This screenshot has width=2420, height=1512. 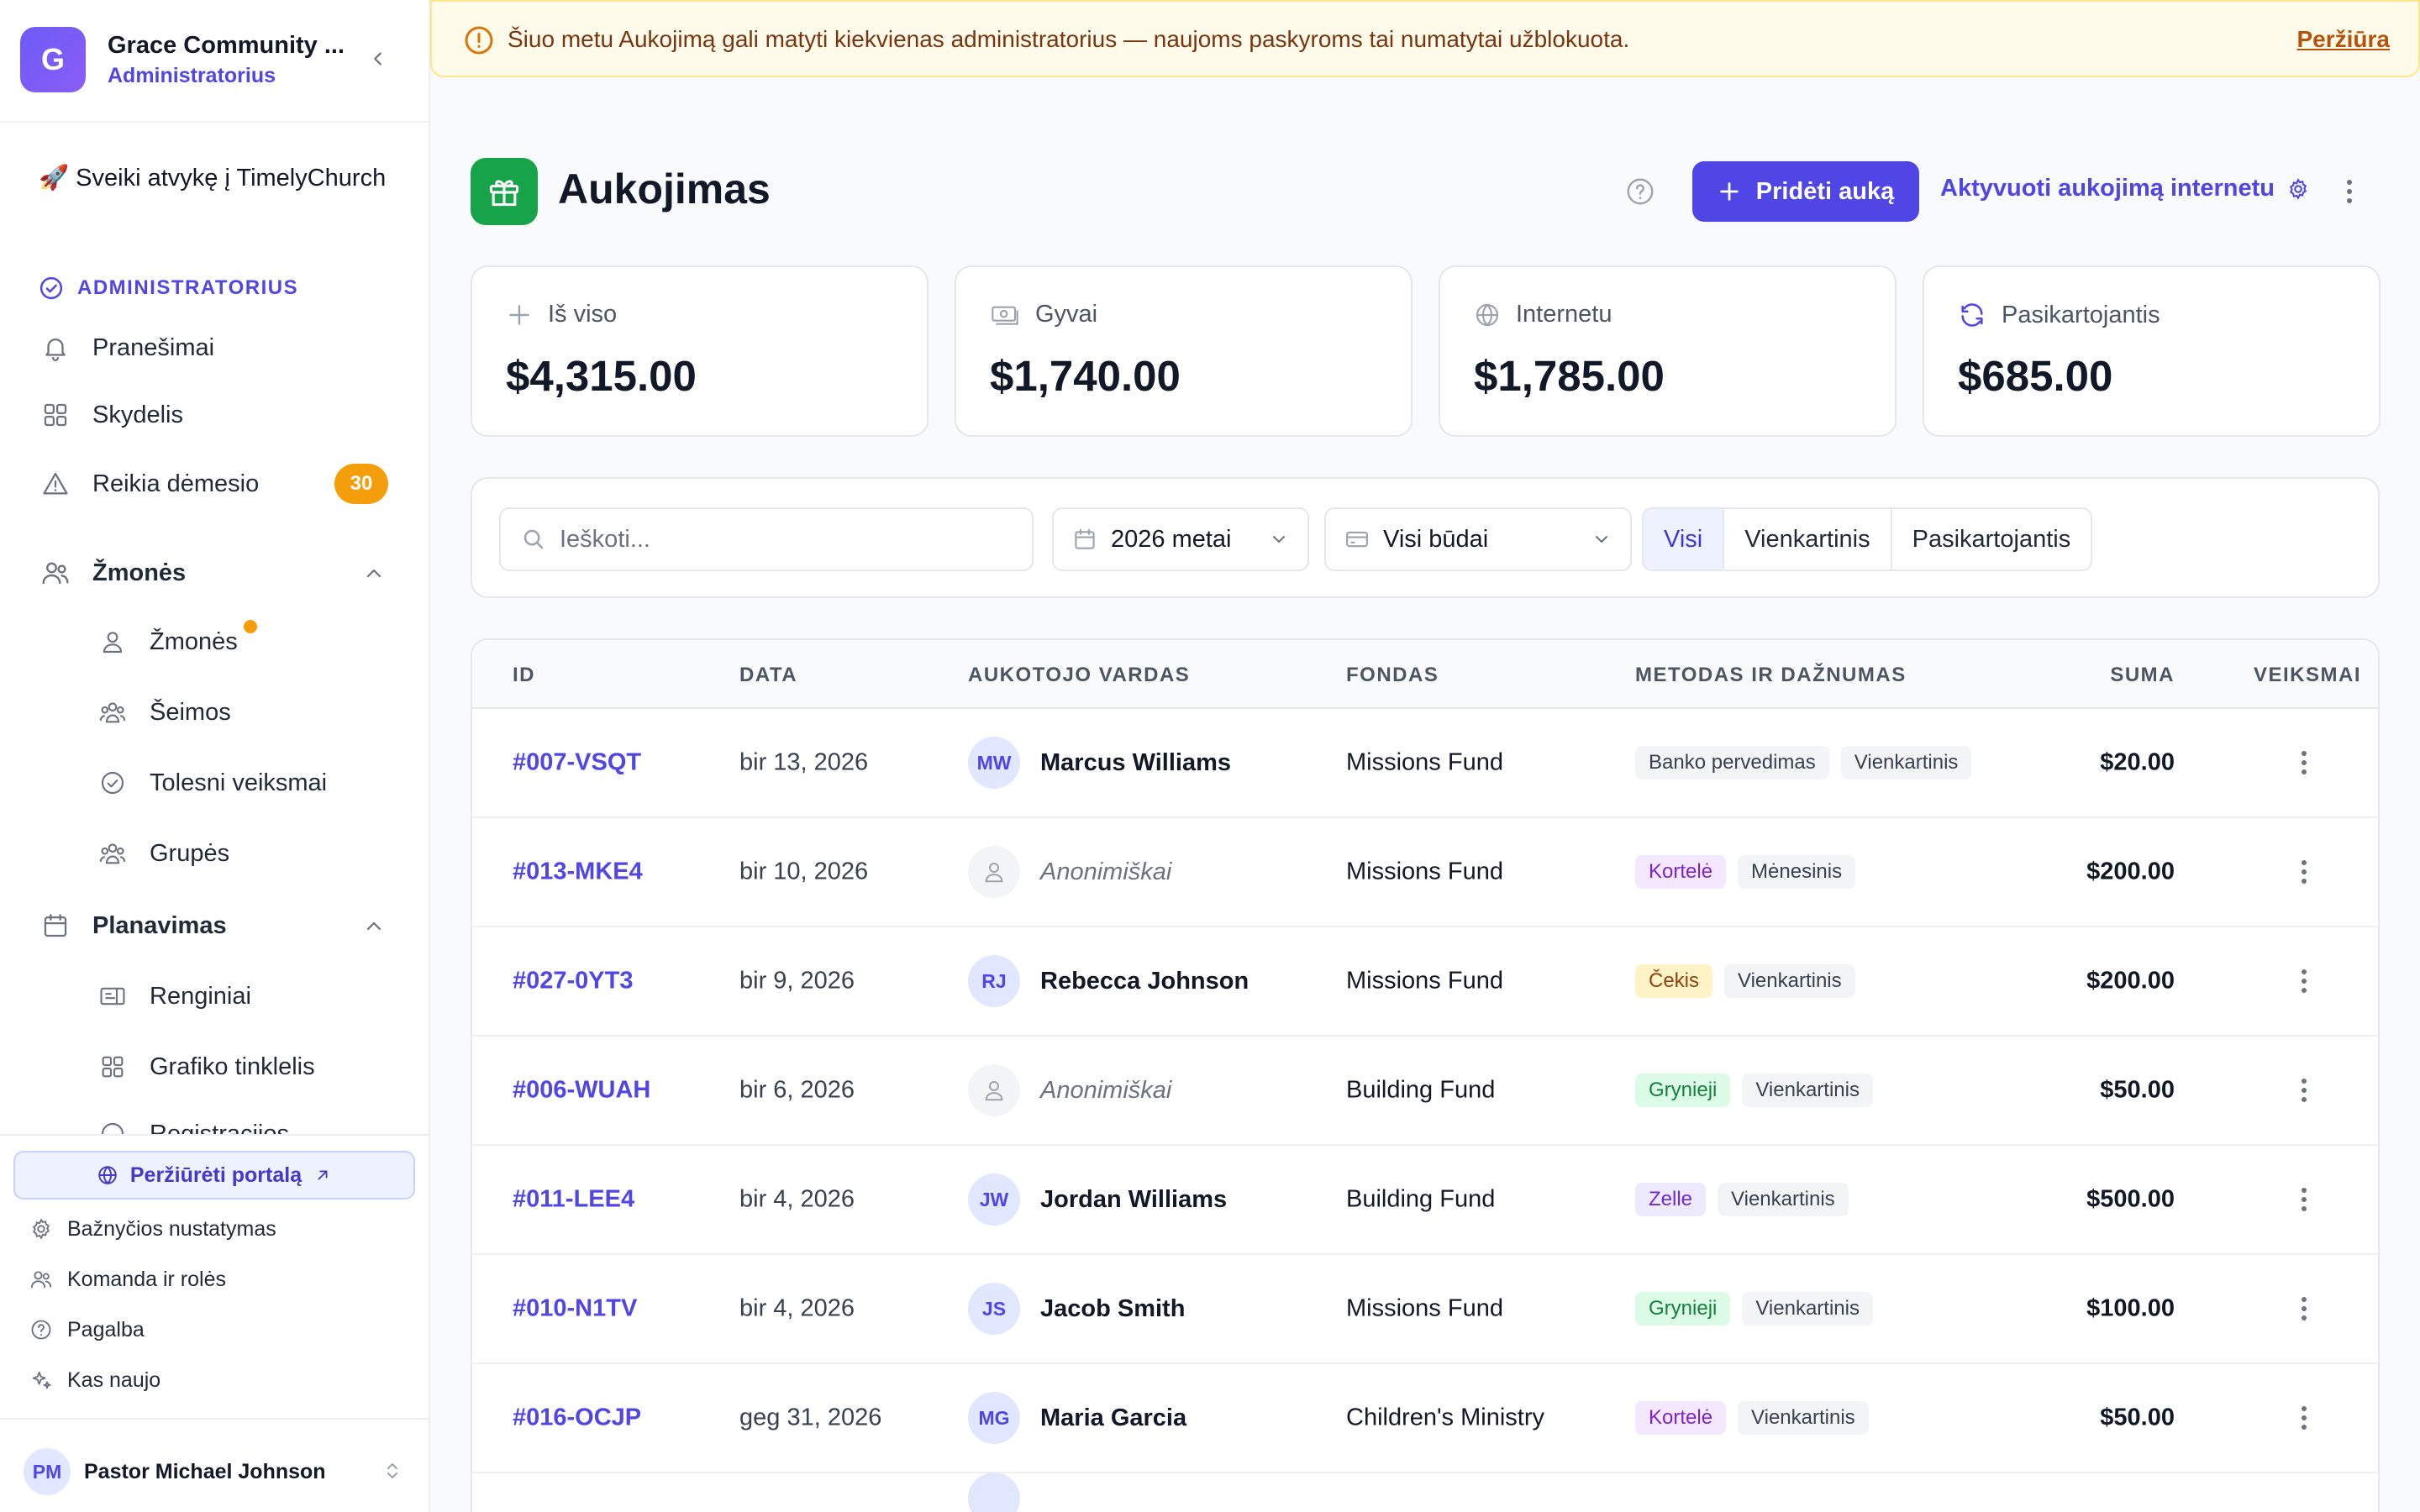 I want to click on sidebar-item-events: Renginiai, so click(x=173, y=996).